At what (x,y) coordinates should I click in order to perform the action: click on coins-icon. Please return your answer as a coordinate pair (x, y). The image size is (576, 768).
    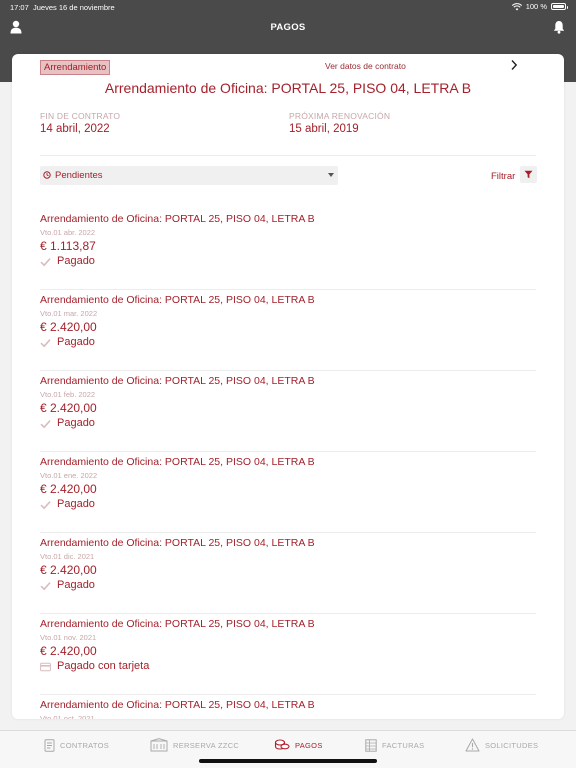
    Looking at the image, I should click on (282, 744).